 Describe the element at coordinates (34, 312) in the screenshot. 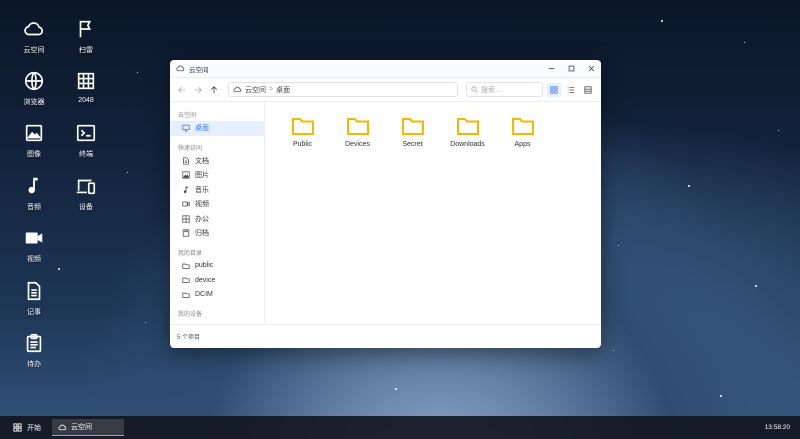

I see `desktop-icon-label: 记事` at that location.